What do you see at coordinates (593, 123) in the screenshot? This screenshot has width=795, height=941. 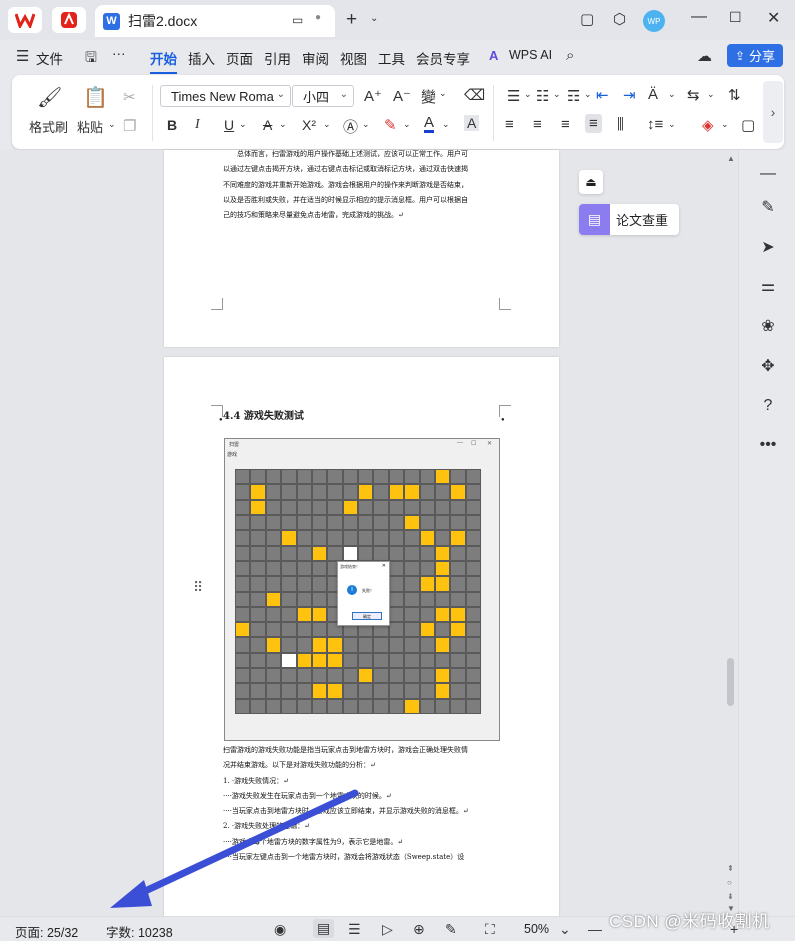 I see `justify-icon: ≡` at bounding box center [593, 123].